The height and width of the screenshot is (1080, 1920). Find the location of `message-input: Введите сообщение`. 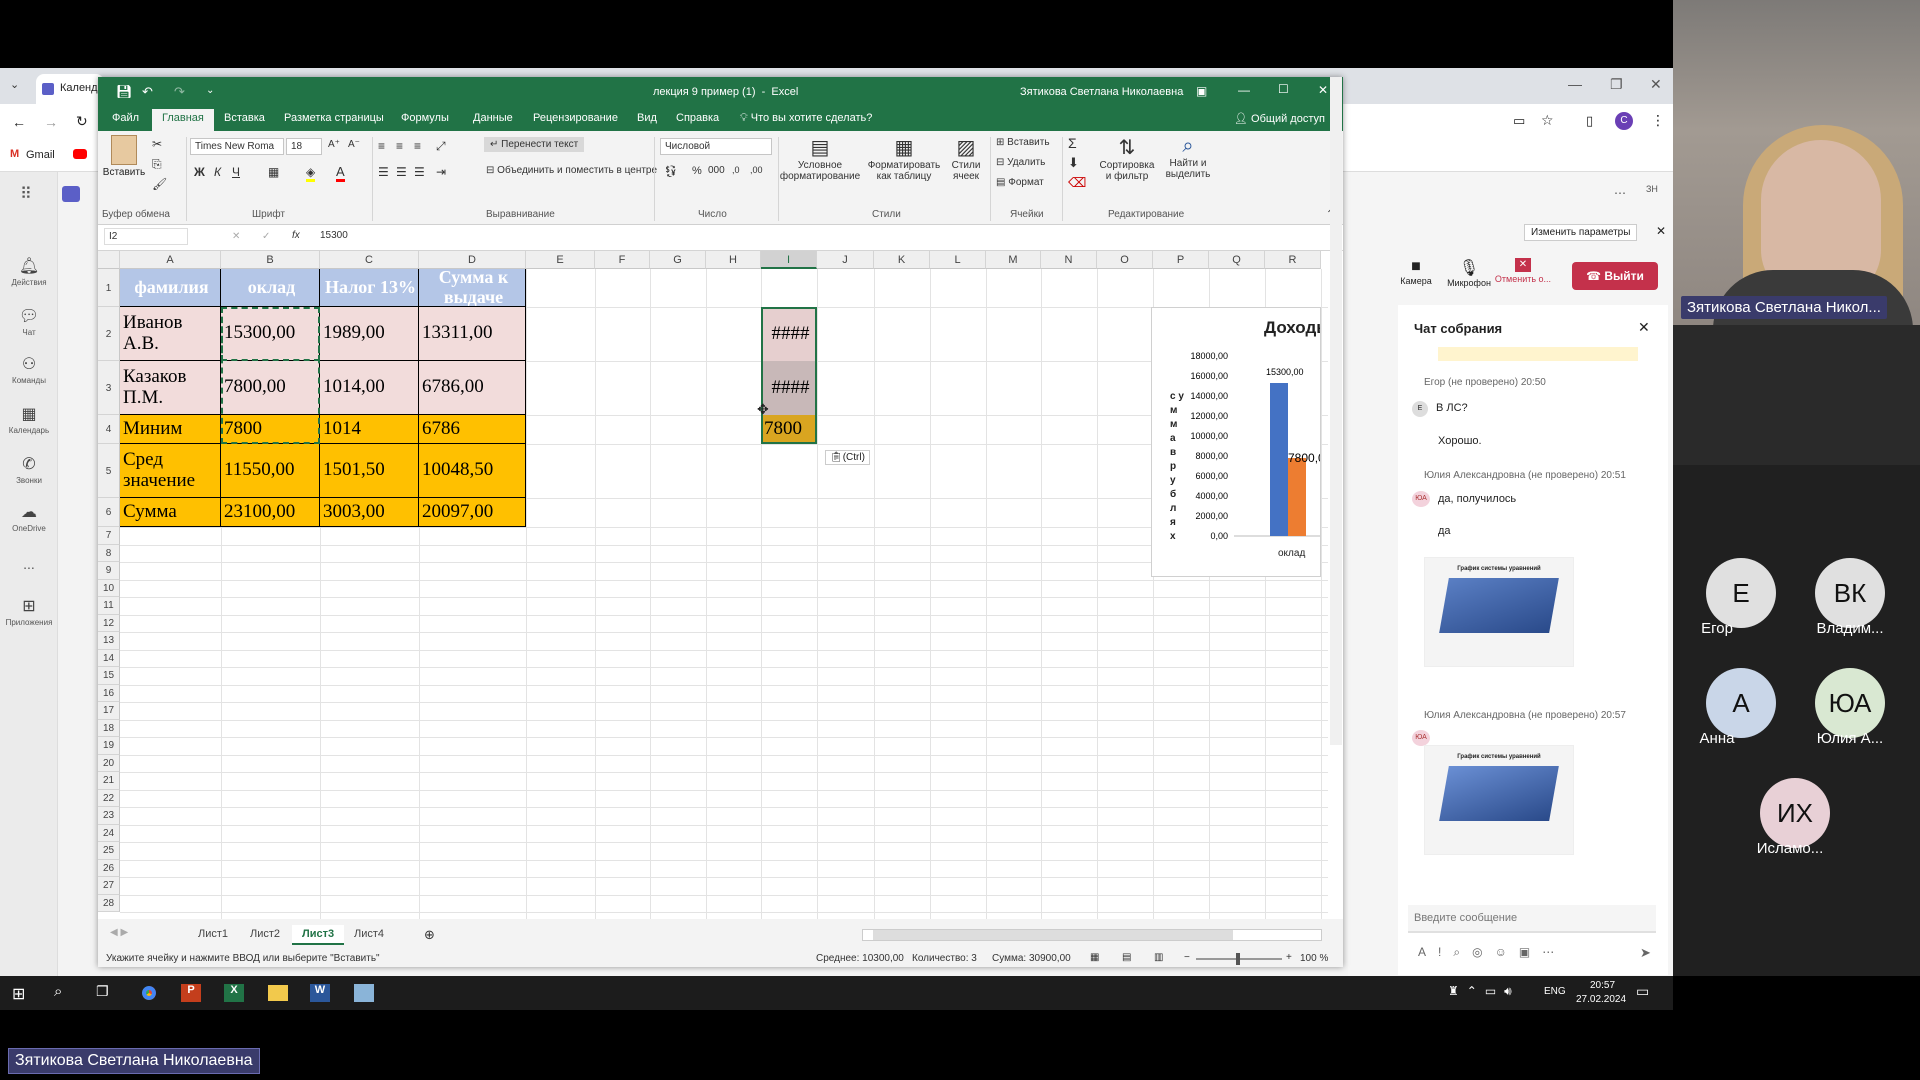

message-input: Введите сообщение is located at coordinates (1532, 919).